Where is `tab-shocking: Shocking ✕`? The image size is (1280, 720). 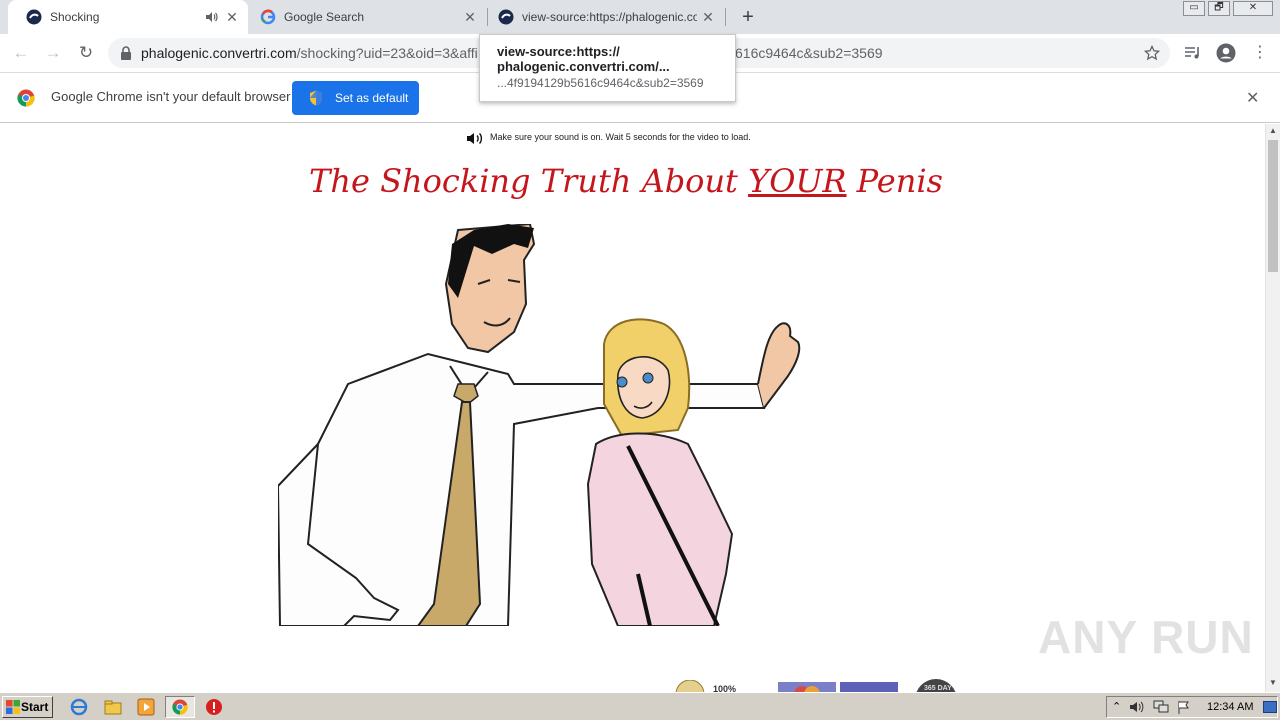
tab-shocking: Shocking ✕ is located at coordinates (128, 17).